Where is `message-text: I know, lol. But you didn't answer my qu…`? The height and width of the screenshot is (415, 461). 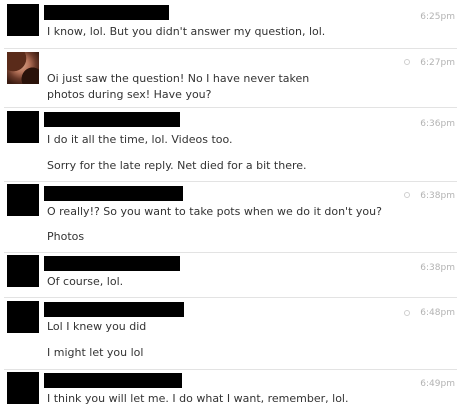 message-text: I know, lol. But you didn't answer my qu… is located at coordinates (186, 31).